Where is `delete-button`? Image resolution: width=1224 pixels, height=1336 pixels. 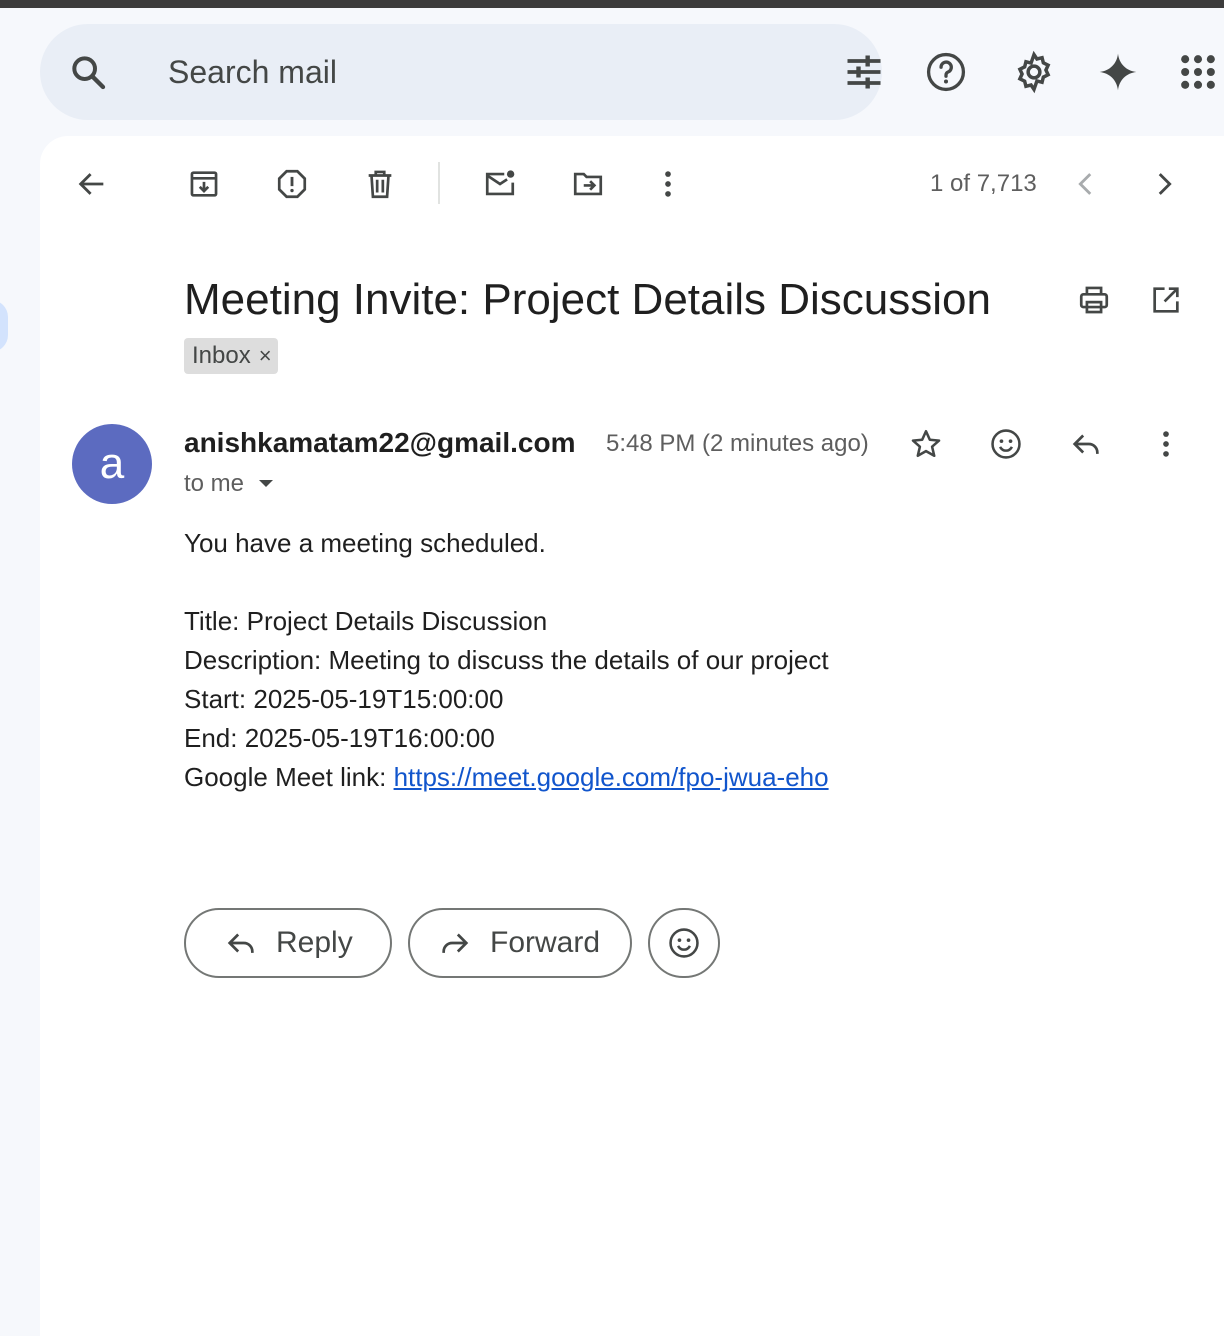 delete-button is located at coordinates (380, 184).